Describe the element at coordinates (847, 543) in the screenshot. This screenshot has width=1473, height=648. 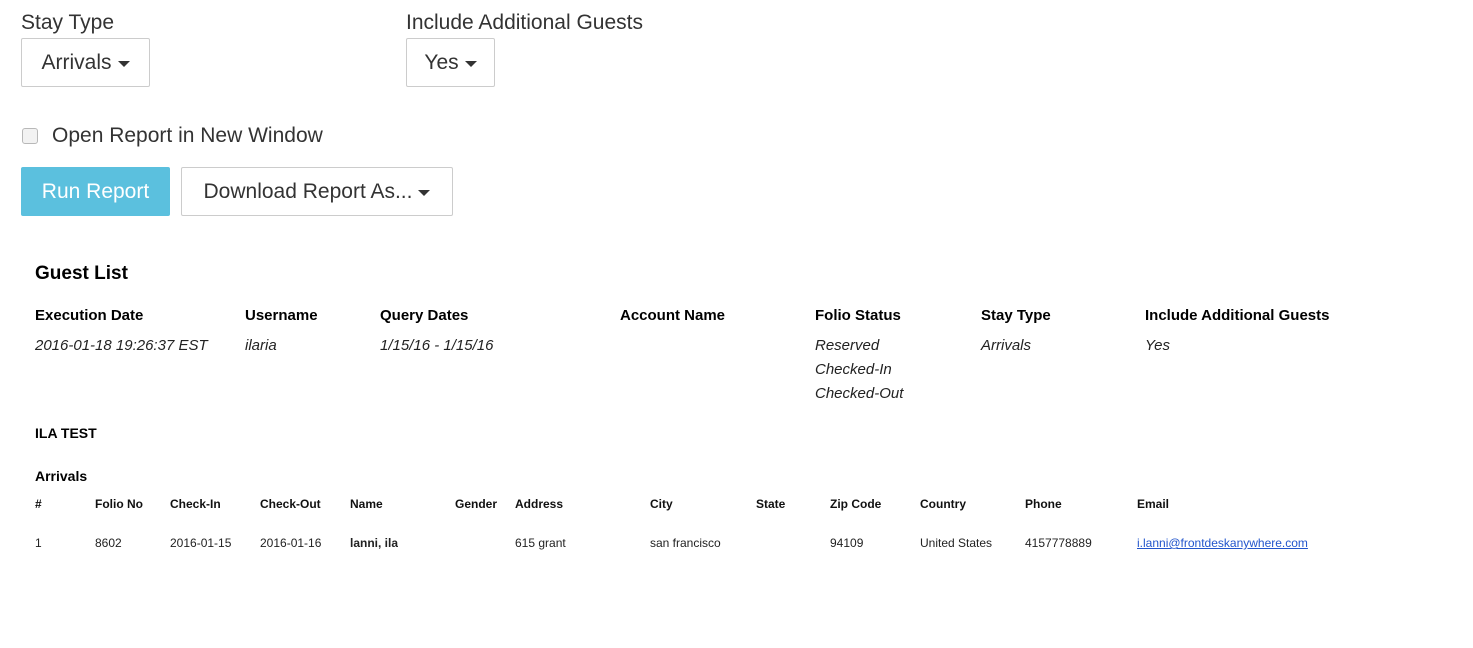
I see `cell-zip-code: 94109` at that location.